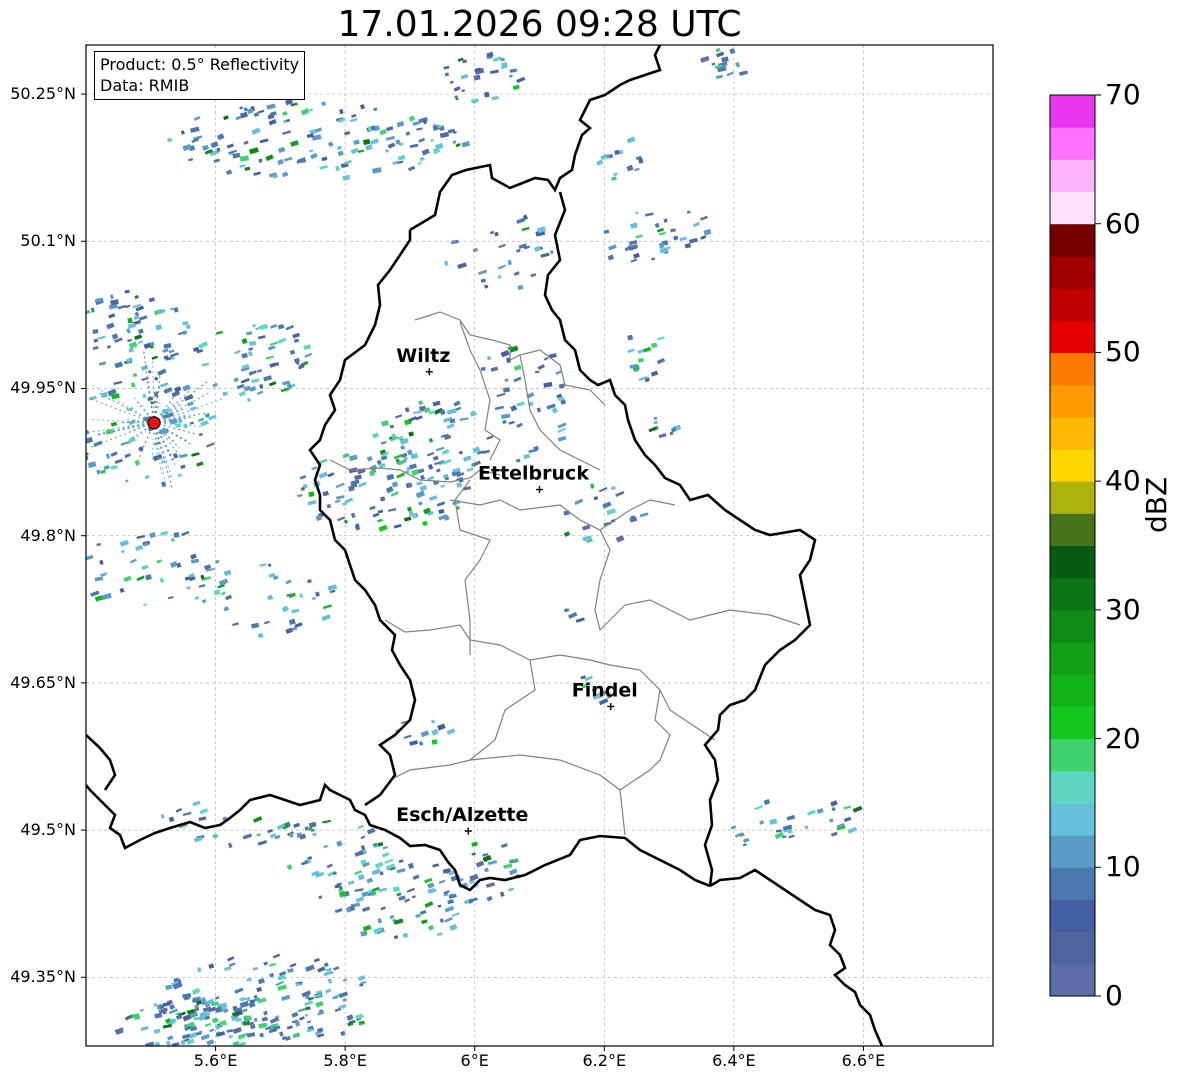 This screenshot has height=1085, width=1184. Describe the element at coordinates (462, 815) in the screenshot. I see `city-label: Esch/Alzette` at that location.